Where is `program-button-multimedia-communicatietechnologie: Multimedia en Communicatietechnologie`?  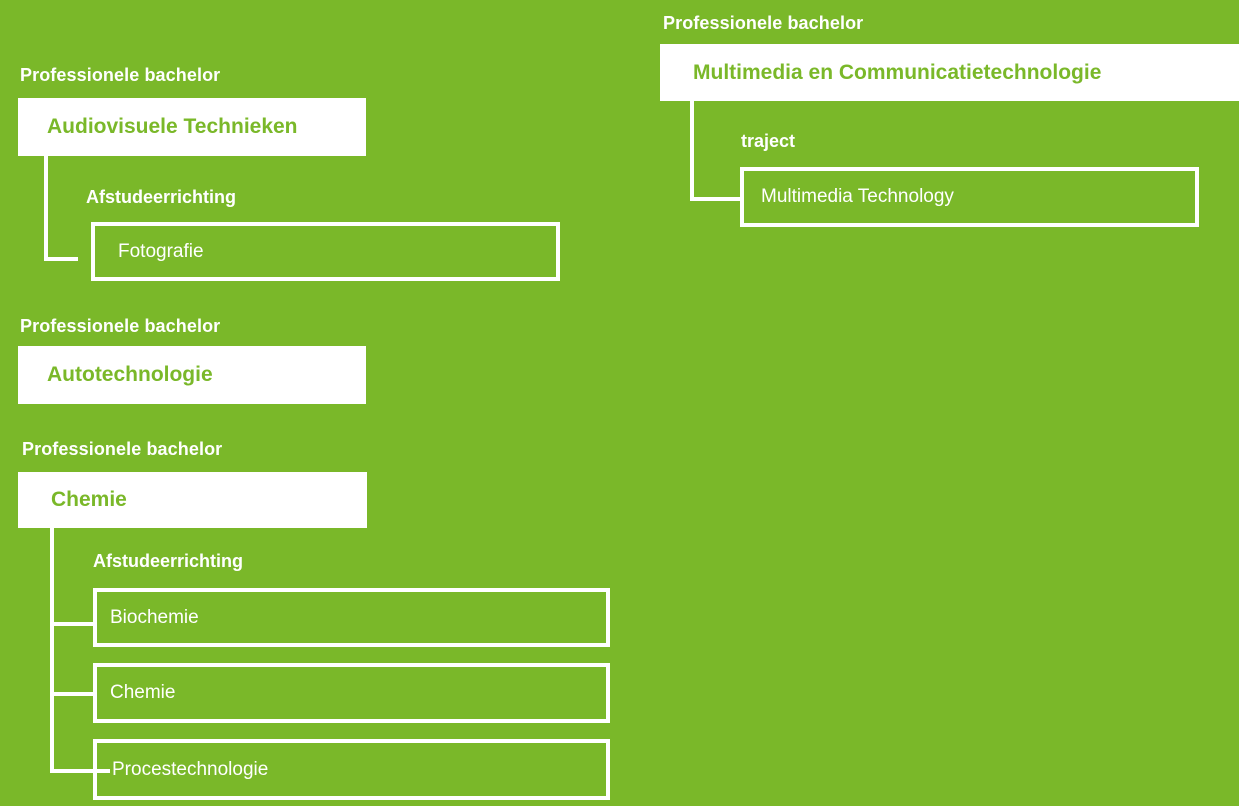 program-button-multimedia-communicatietechnologie: Multimedia en Communicatietechnologie is located at coordinates (949, 72).